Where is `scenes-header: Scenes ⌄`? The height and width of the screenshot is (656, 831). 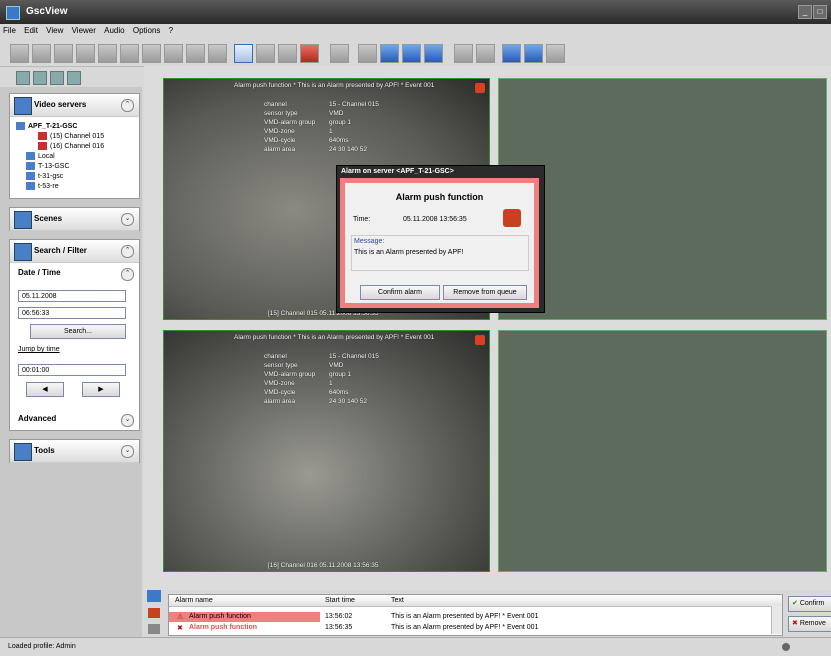 scenes-header: Scenes ⌄ is located at coordinates (74, 219).